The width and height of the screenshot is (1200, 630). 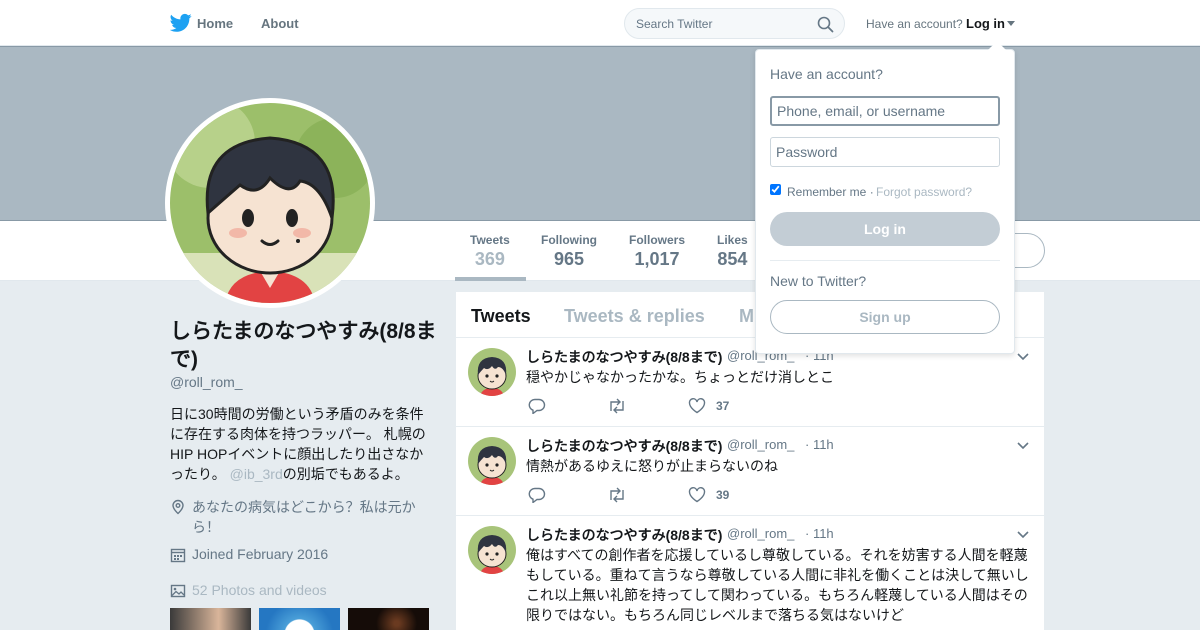 I want to click on search-input, so click(x=721, y=24).